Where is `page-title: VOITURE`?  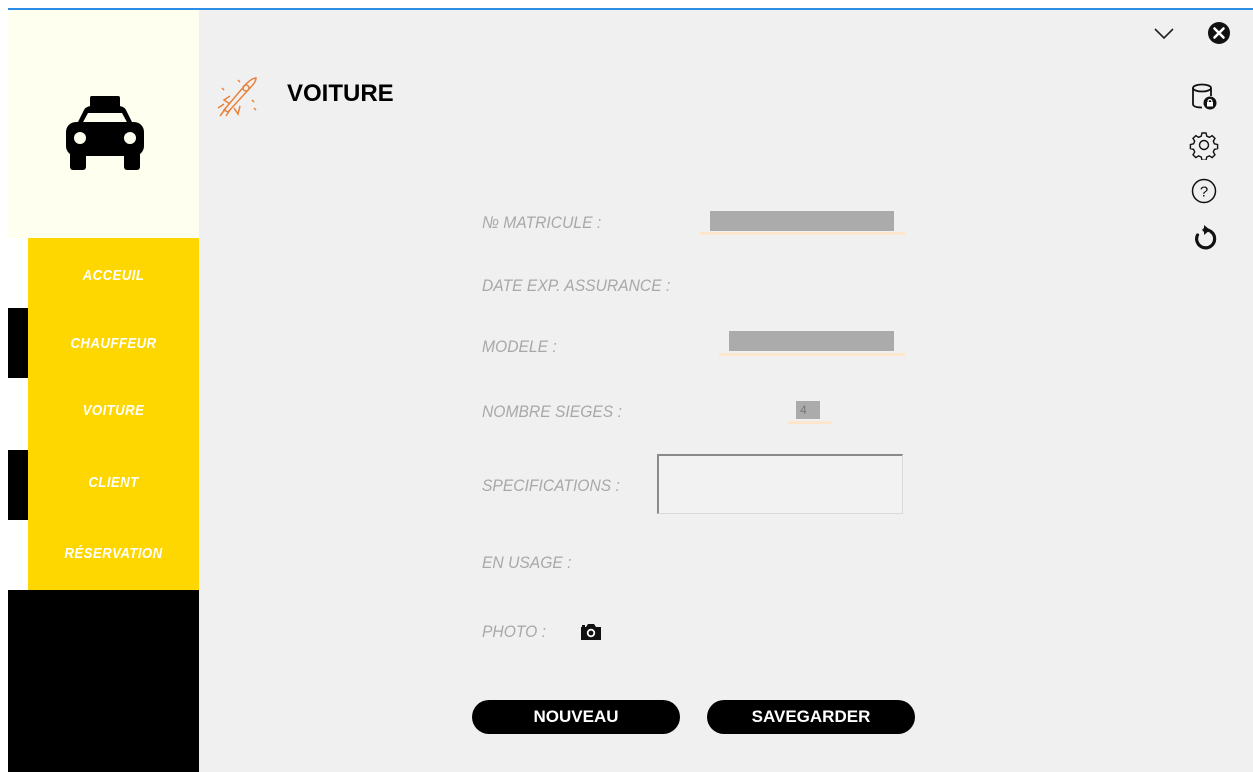 page-title: VOITURE is located at coordinates (340, 93).